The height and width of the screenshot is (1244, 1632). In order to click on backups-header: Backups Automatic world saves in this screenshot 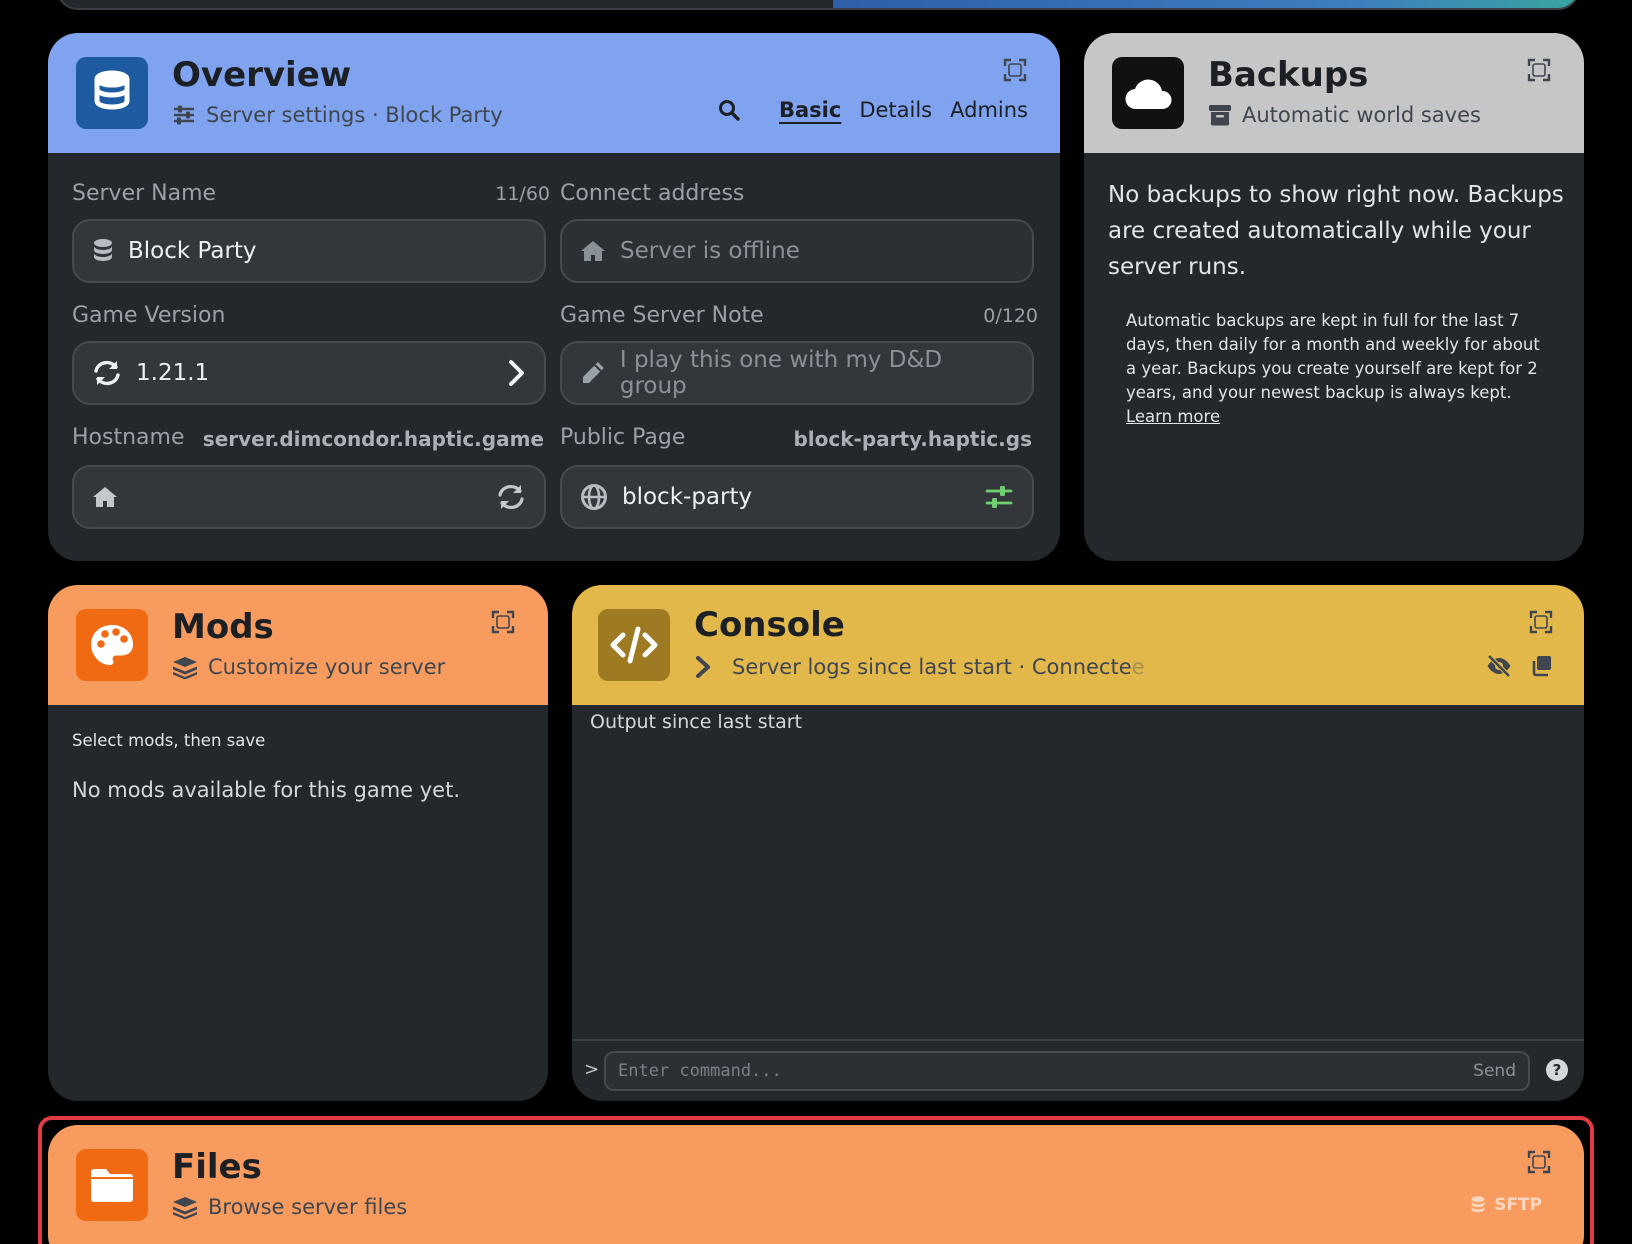, I will do `click(1334, 93)`.